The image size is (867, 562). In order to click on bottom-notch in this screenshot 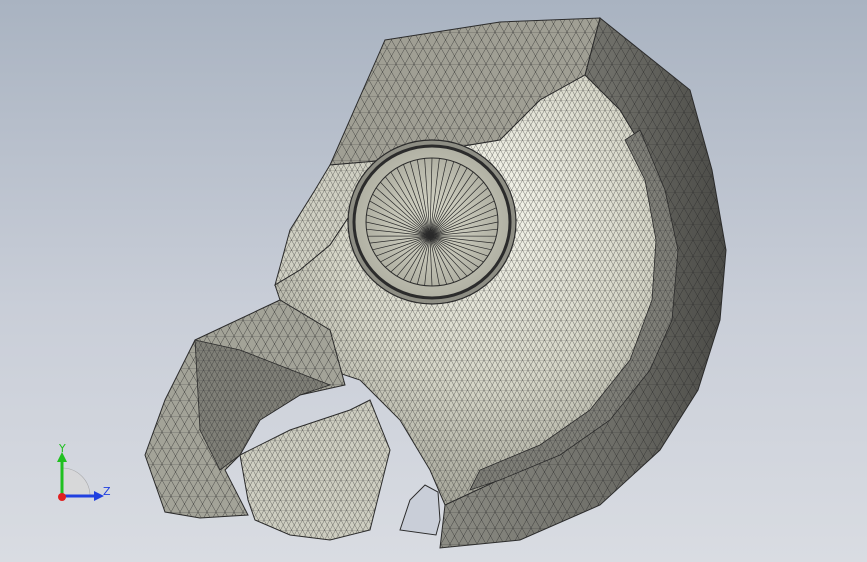, I will do `click(420, 510)`.